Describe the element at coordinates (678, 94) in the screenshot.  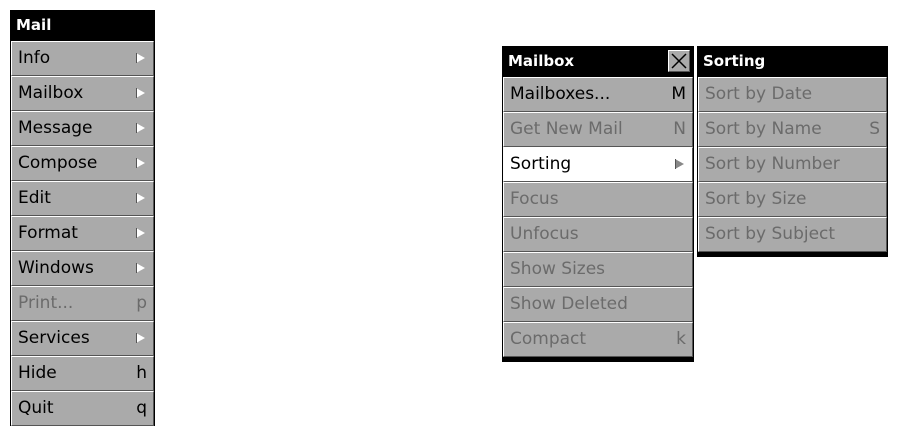
I see `shortcut-key: M` at that location.